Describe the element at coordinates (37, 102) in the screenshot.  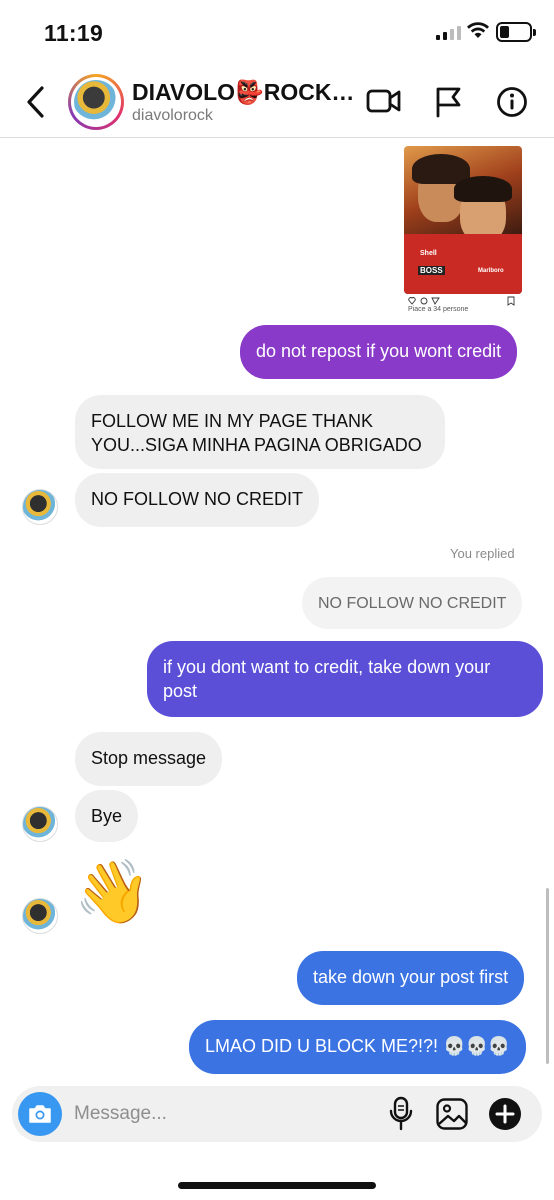
I see `back-chevron-icon` at that location.